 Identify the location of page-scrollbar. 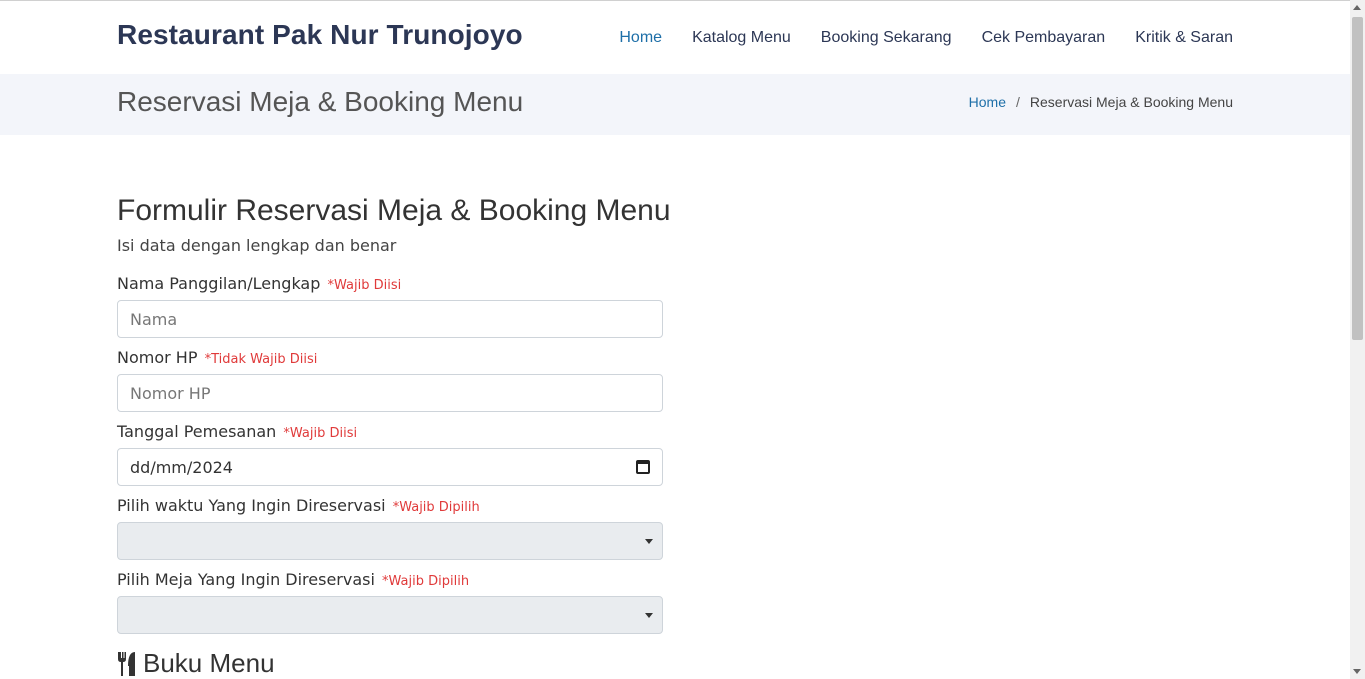
(1357, 339).